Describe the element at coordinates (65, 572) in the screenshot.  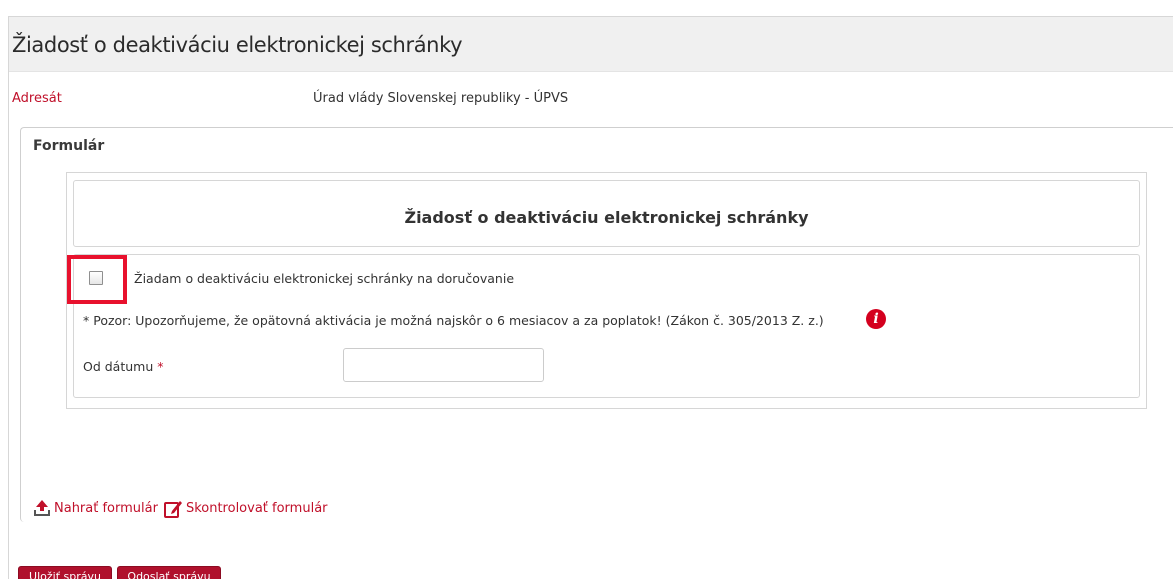
I see `save-message-button: Uložiť správu` at that location.